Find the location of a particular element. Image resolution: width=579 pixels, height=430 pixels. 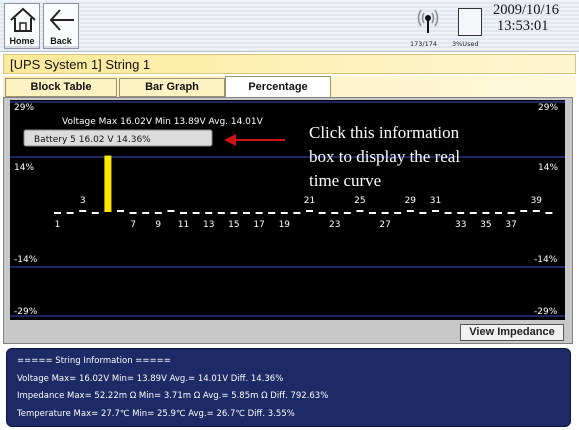

y-label-neg29-right: -29% is located at coordinates (546, 312).